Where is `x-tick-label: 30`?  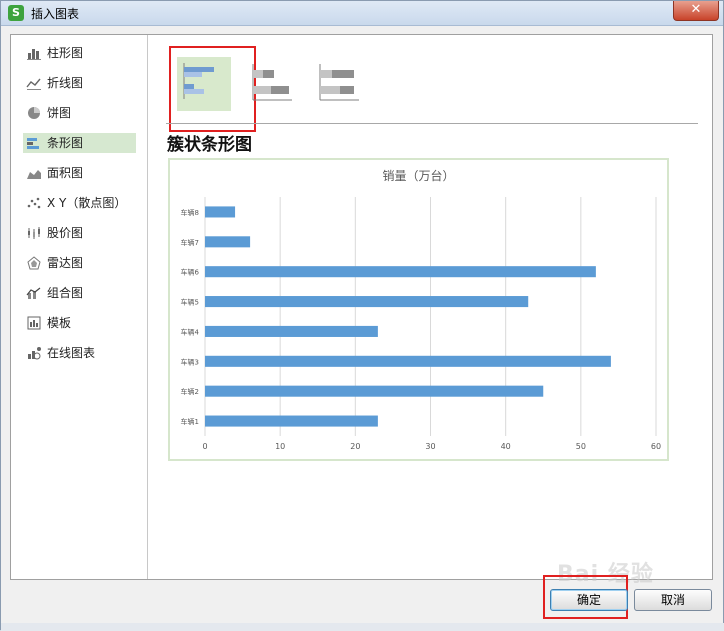
x-tick-label: 30 is located at coordinates (430, 446).